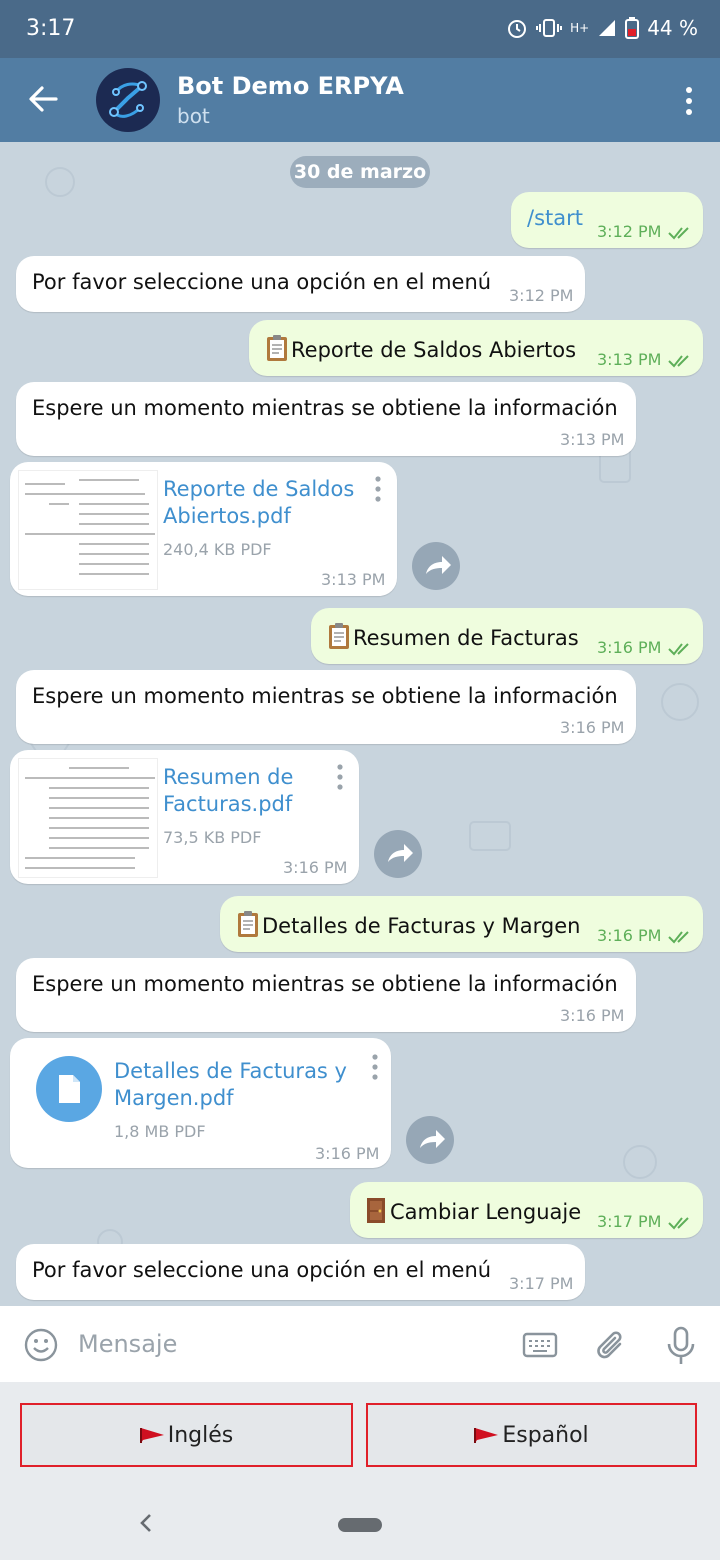 This screenshot has height=1560, width=720. I want to click on message-outgoing: Resumen de Facturas 3:16 PM, so click(507, 636).